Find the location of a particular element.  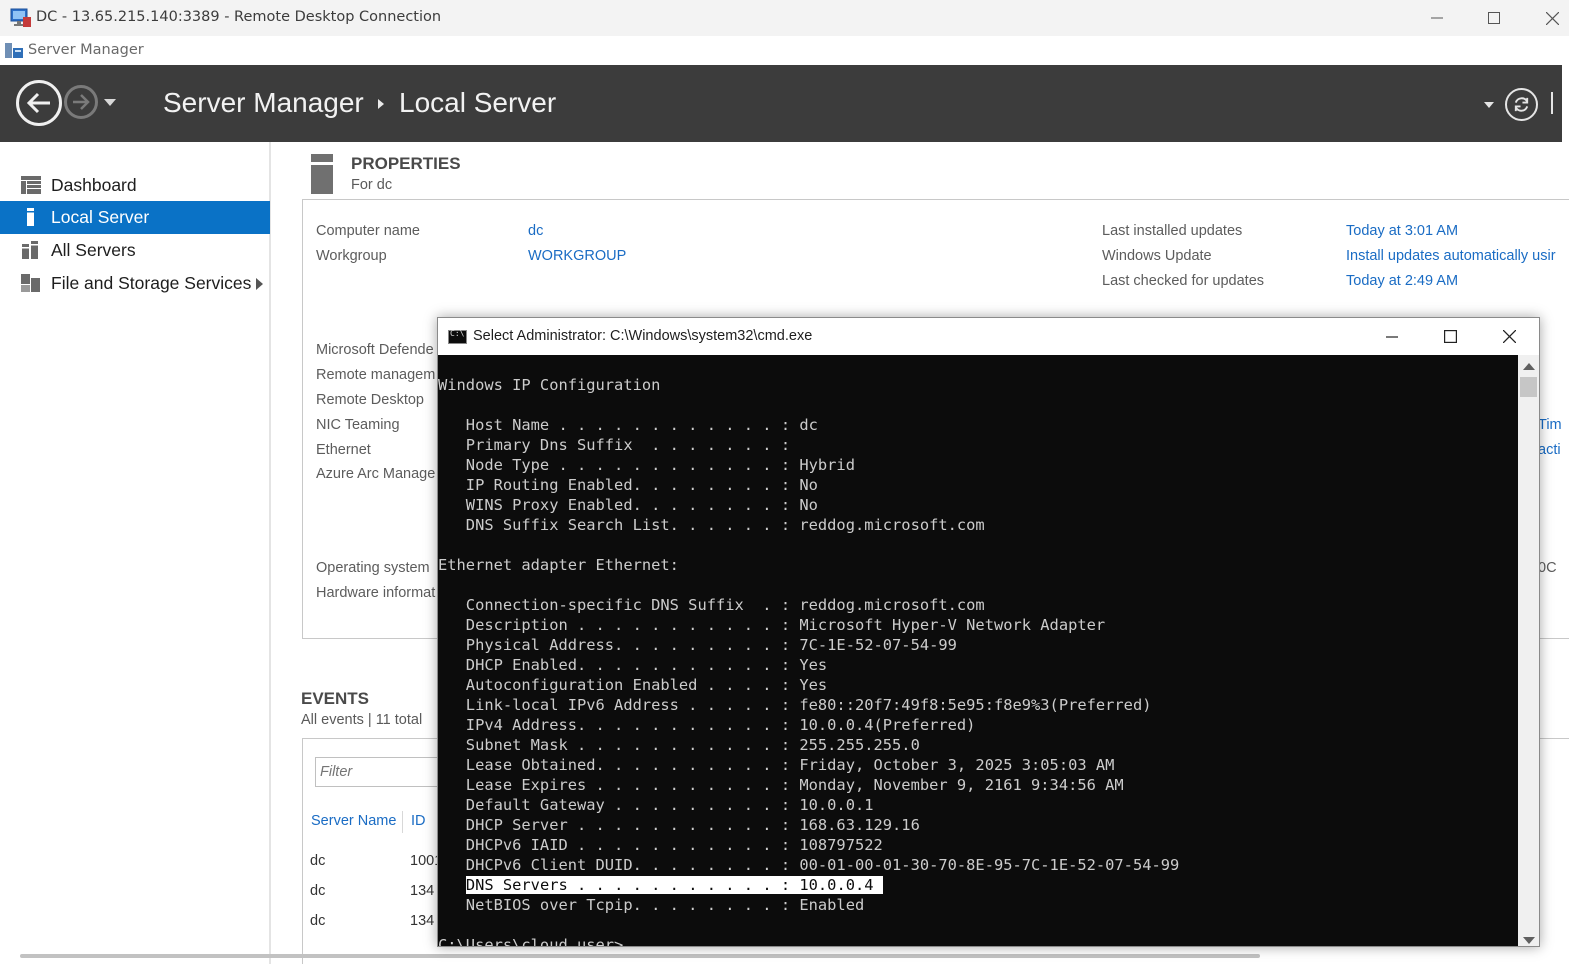

server-icon is located at coordinates (30, 217).